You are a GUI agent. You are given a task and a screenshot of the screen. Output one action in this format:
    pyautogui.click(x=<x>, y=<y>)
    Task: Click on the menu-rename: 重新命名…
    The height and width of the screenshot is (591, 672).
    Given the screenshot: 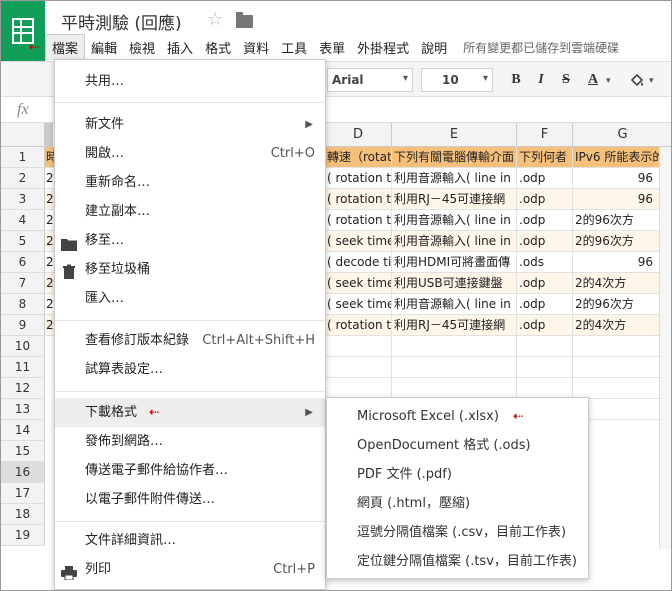 What is the action you would take?
    pyautogui.click(x=190, y=182)
    